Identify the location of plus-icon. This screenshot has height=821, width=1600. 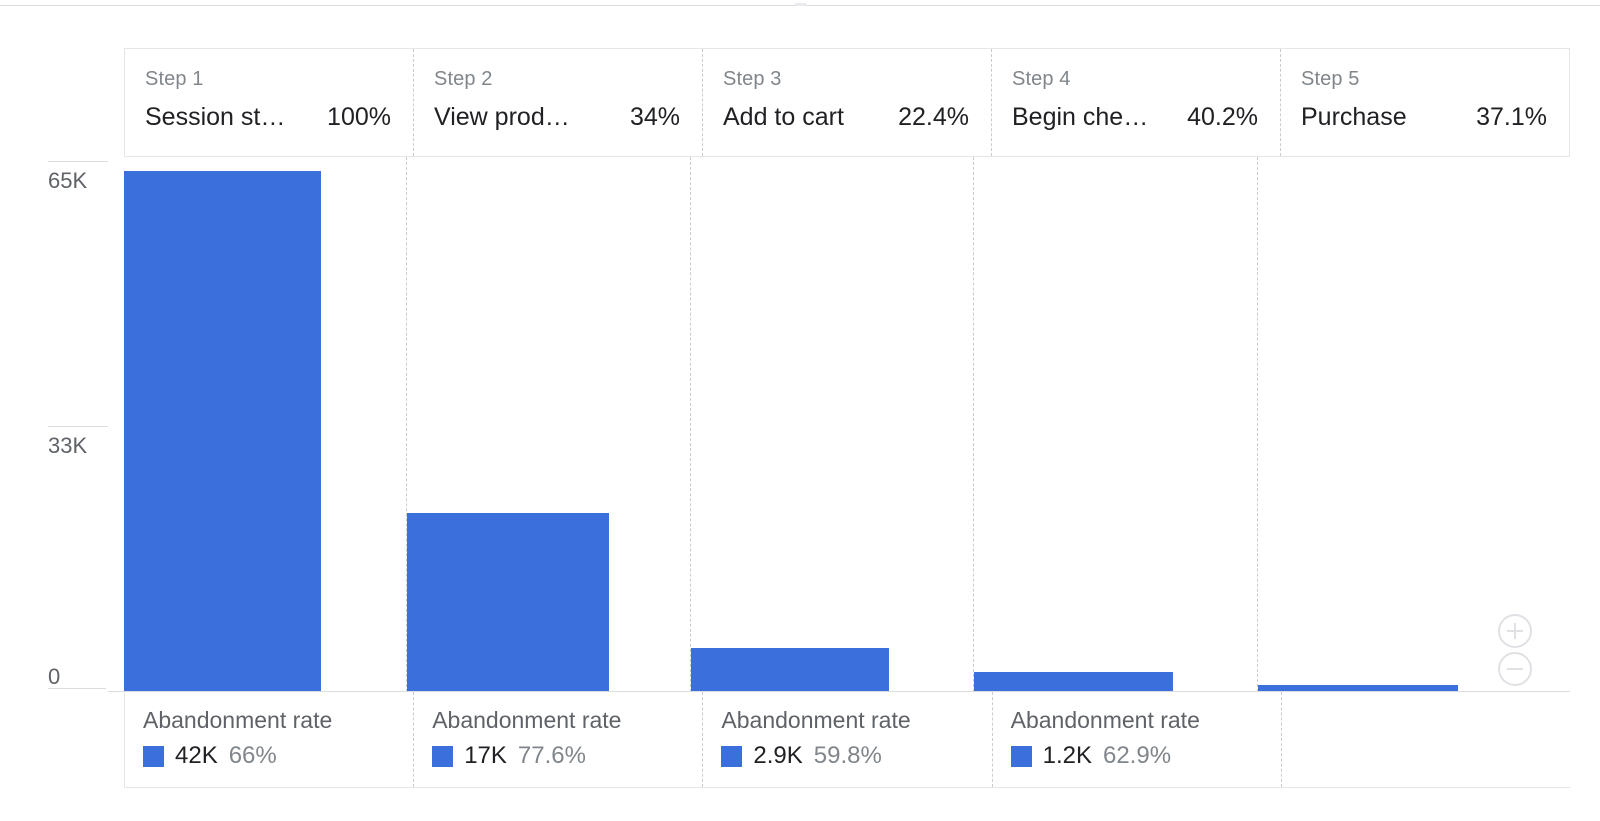
(1515, 631).